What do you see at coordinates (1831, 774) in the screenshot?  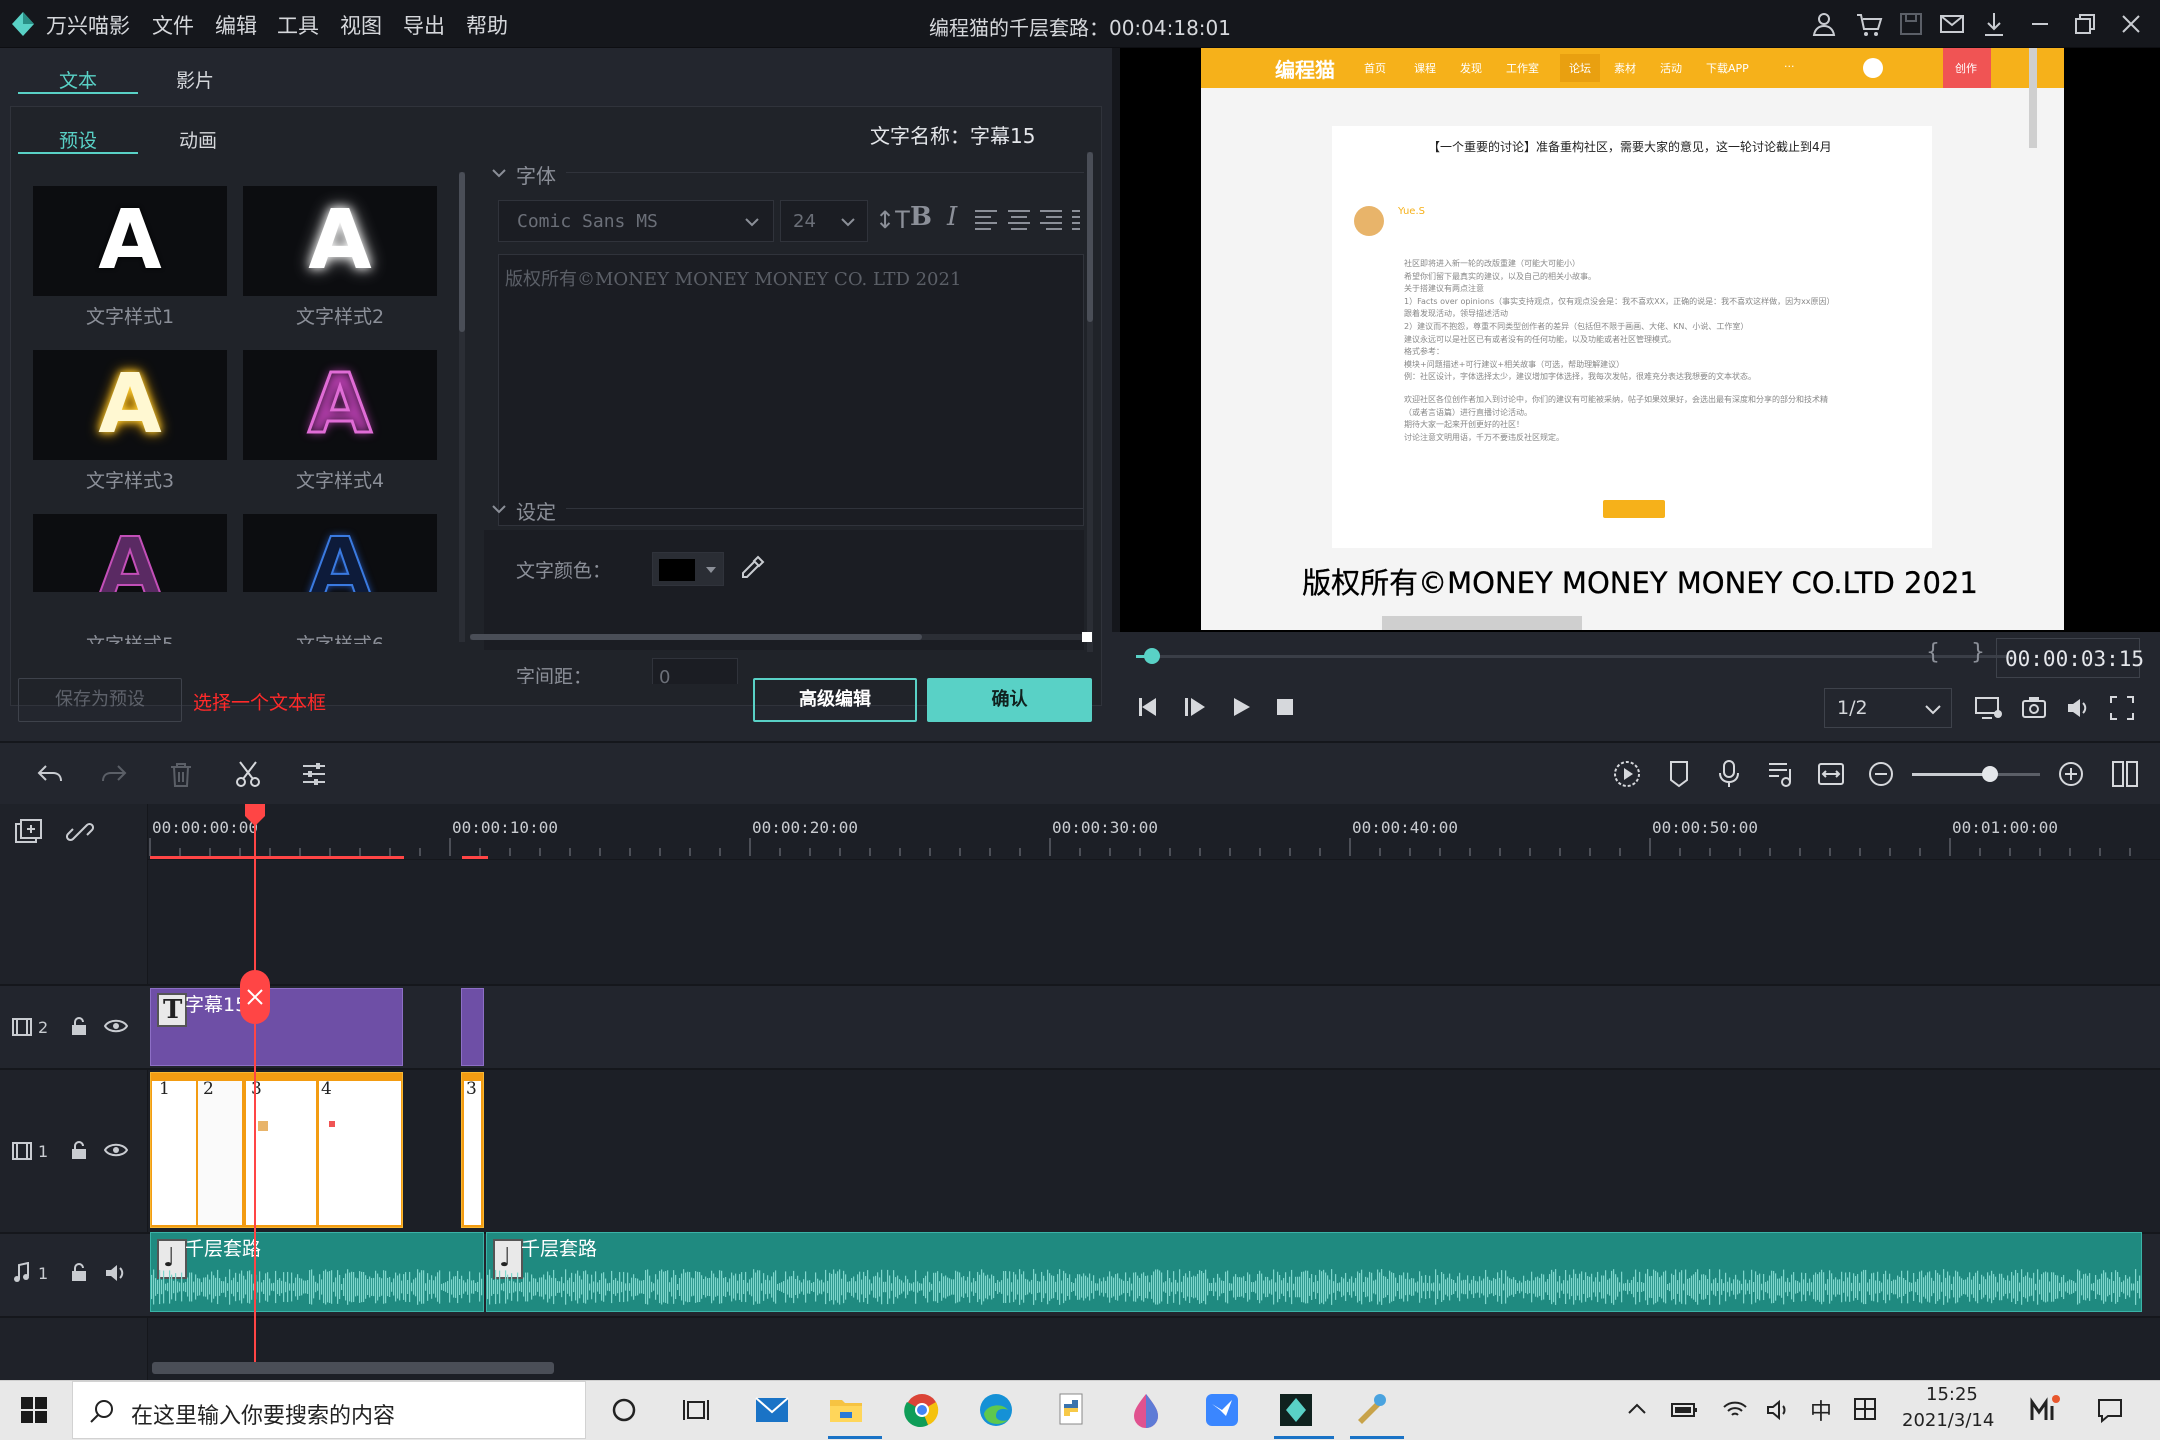 I see `fit-timeline-icon` at bounding box center [1831, 774].